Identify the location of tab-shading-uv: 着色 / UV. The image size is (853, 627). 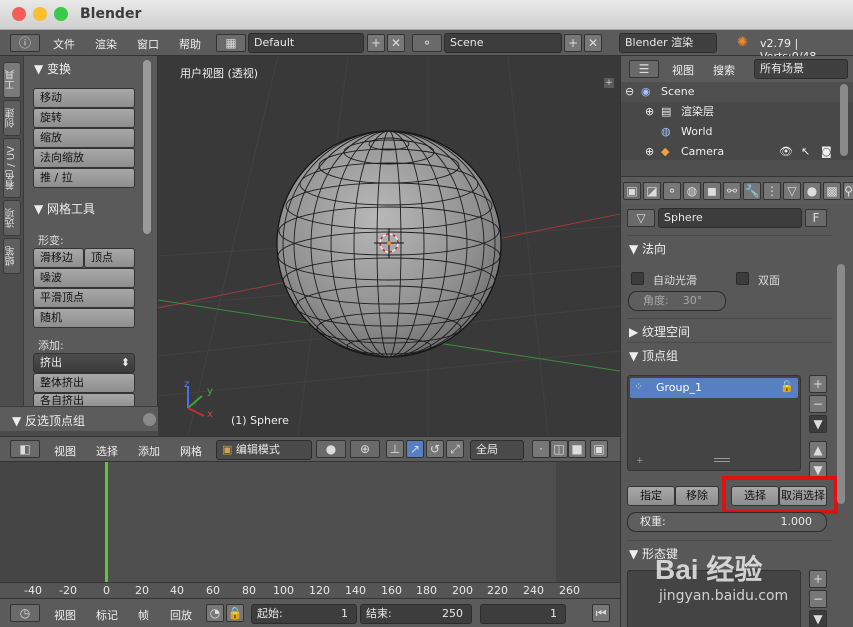
(12, 168).